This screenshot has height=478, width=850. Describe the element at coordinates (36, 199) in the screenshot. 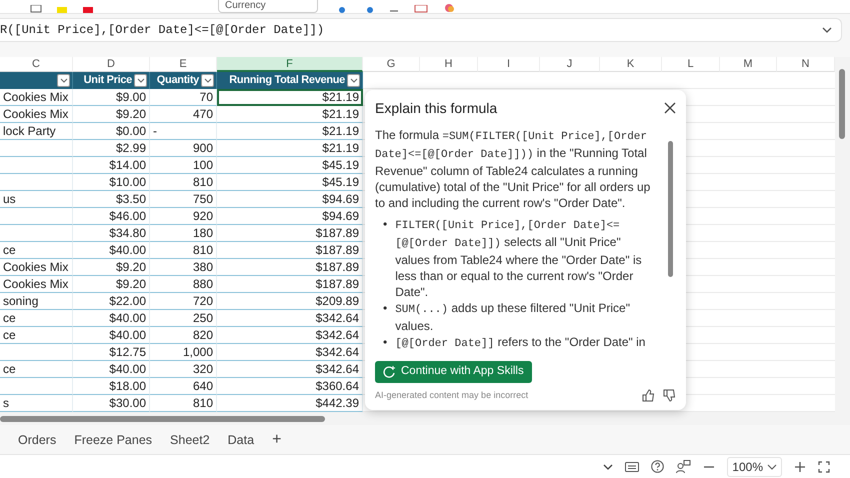

I see `table-cell: us` at that location.